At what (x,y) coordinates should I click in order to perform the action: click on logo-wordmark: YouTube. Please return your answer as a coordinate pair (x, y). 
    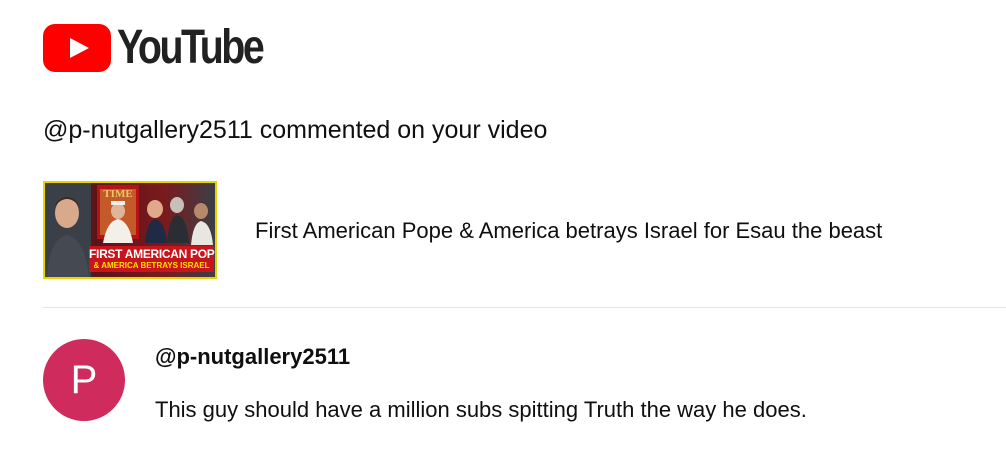
    Looking at the image, I should click on (191, 47).